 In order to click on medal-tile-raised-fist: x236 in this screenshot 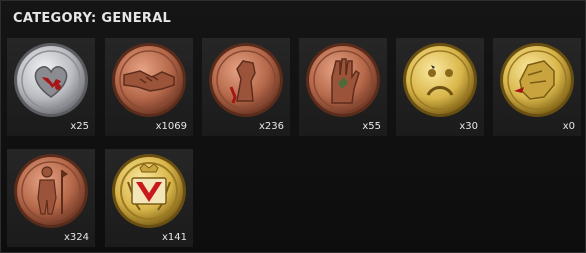, I will do `click(246, 87)`.